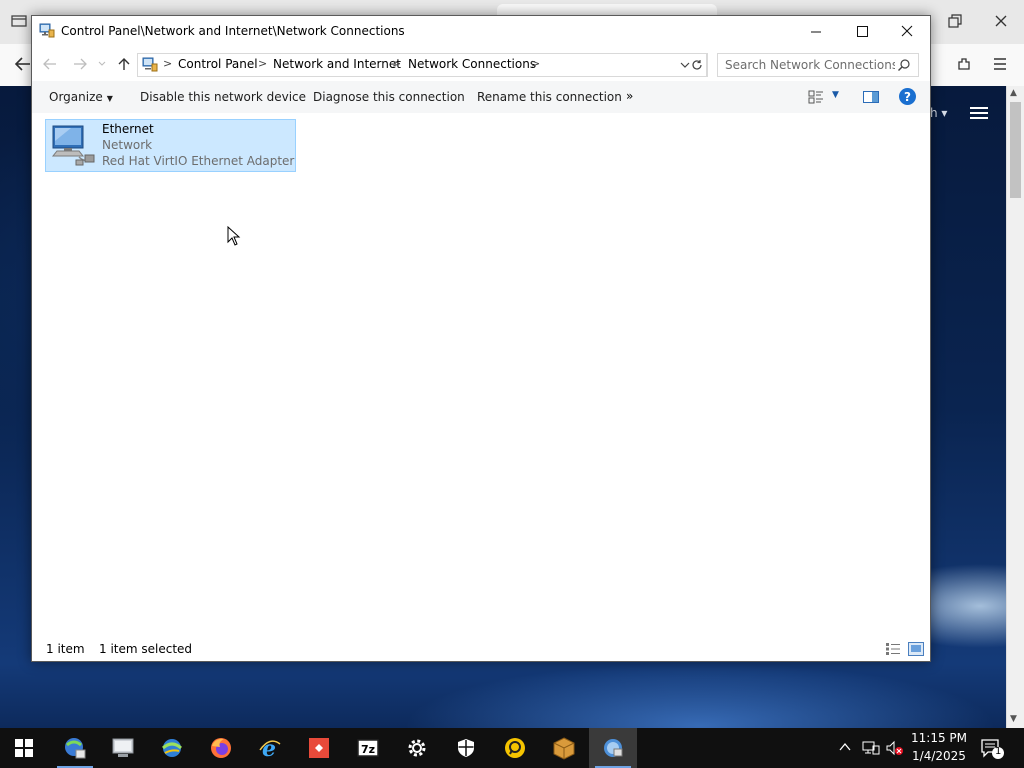  What do you see at coordinates (816, 31) in the screenshot?
I see `minimize-button` at bounding box center [816, 31].